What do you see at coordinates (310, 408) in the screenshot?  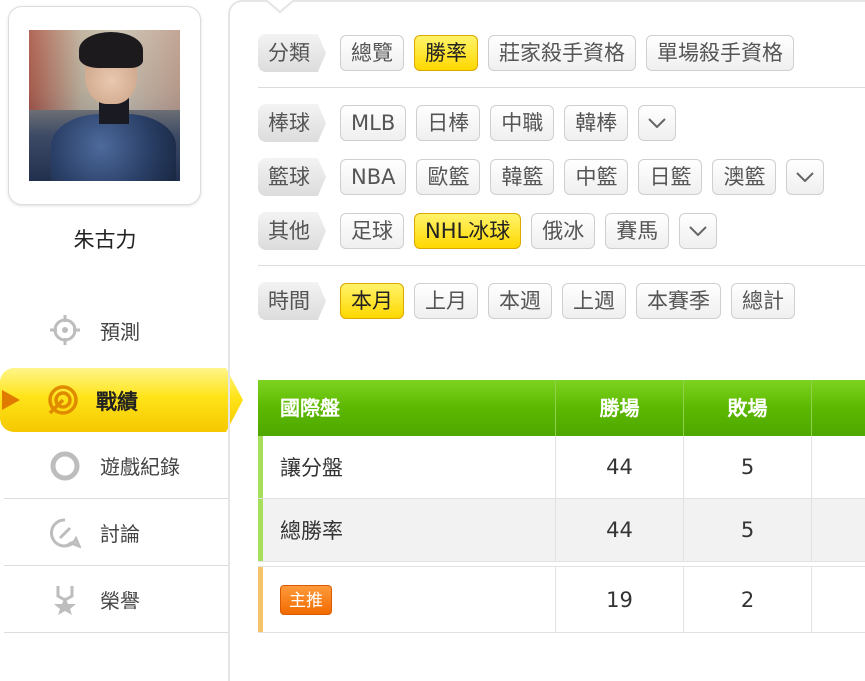 I see `column-header-market: 國際盤` at bounding box center [310, 408].